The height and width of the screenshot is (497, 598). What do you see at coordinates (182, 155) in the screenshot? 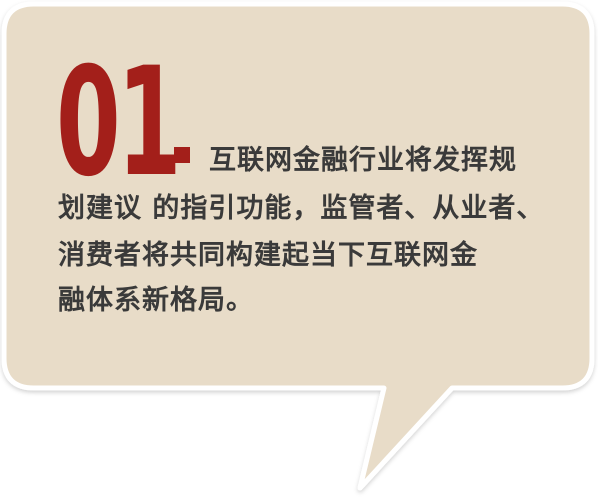
I see `number-dot` at bounding box center [182, 155].